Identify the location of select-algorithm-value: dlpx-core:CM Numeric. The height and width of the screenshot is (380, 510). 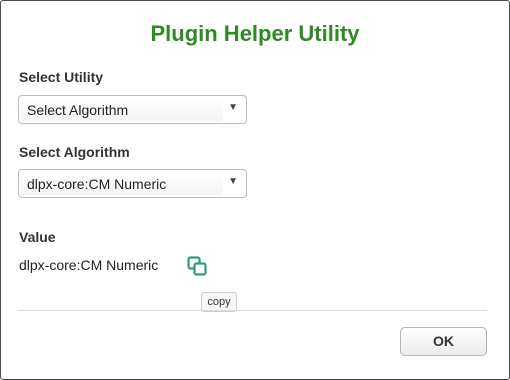
(97, 184).